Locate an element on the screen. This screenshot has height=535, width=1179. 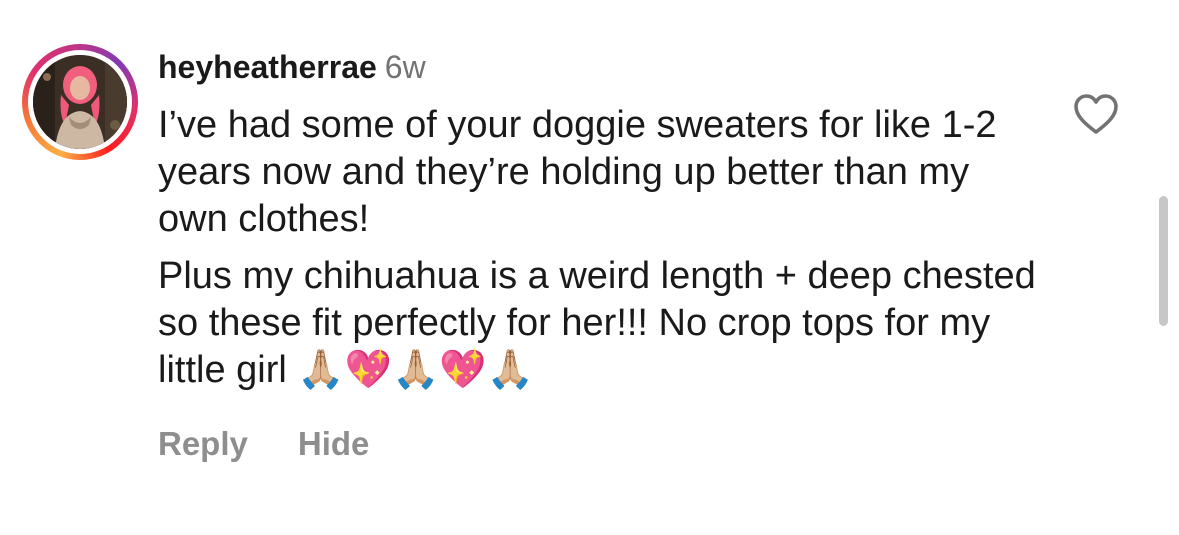
scrollbar is located at coordinates (1163, 261).